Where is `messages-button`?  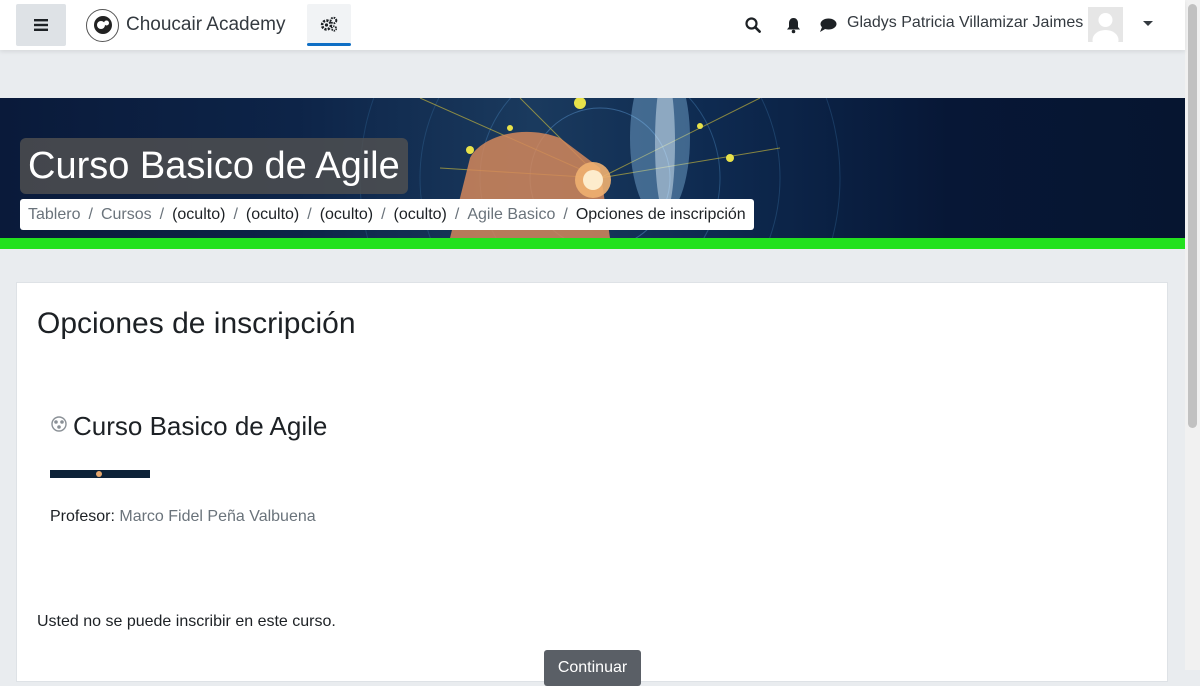 messages-button is located at coordinates (828, 25).